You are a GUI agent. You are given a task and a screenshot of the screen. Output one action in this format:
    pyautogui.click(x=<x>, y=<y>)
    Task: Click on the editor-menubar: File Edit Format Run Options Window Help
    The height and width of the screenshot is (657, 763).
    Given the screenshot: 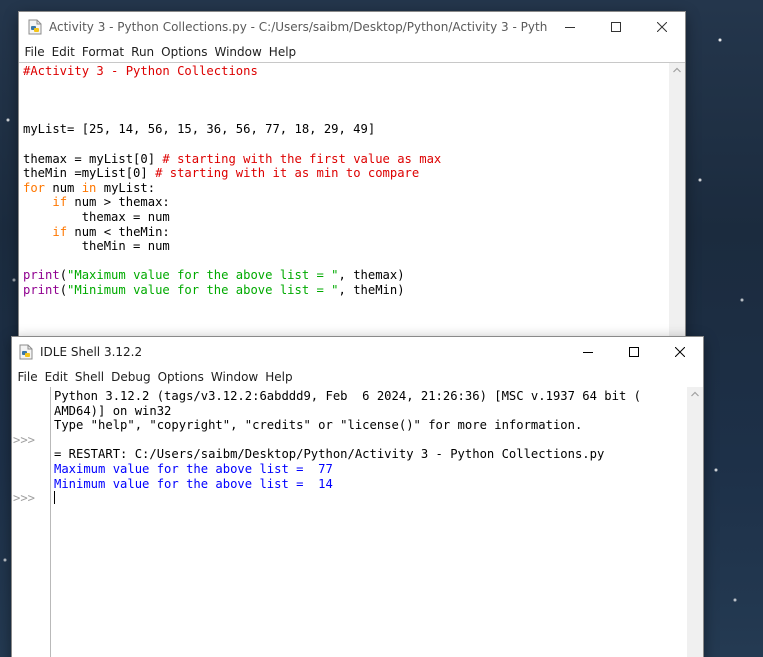 What is the action you would take?
    pyautogui.click(x=352, y=52)
    